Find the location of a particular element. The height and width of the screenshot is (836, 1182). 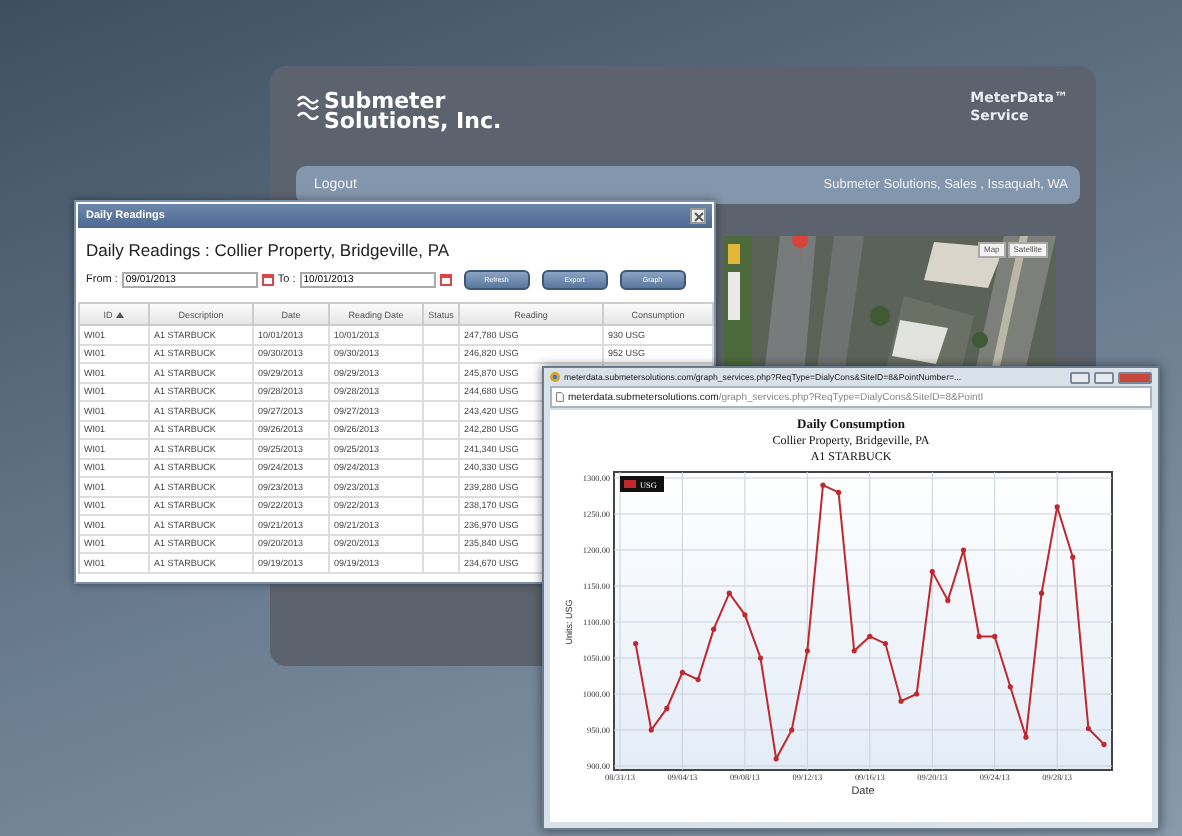

page-icon is located at coordinates (560, 397).